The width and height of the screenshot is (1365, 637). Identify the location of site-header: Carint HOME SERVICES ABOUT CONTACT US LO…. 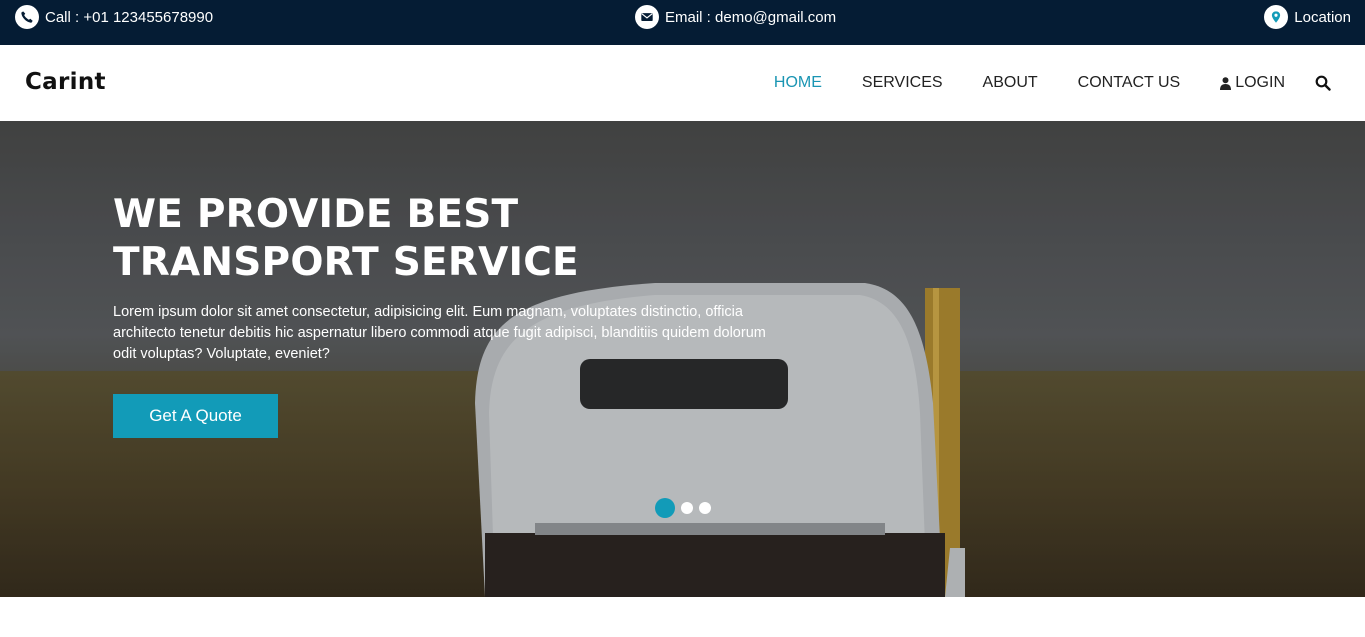
(682, 83).